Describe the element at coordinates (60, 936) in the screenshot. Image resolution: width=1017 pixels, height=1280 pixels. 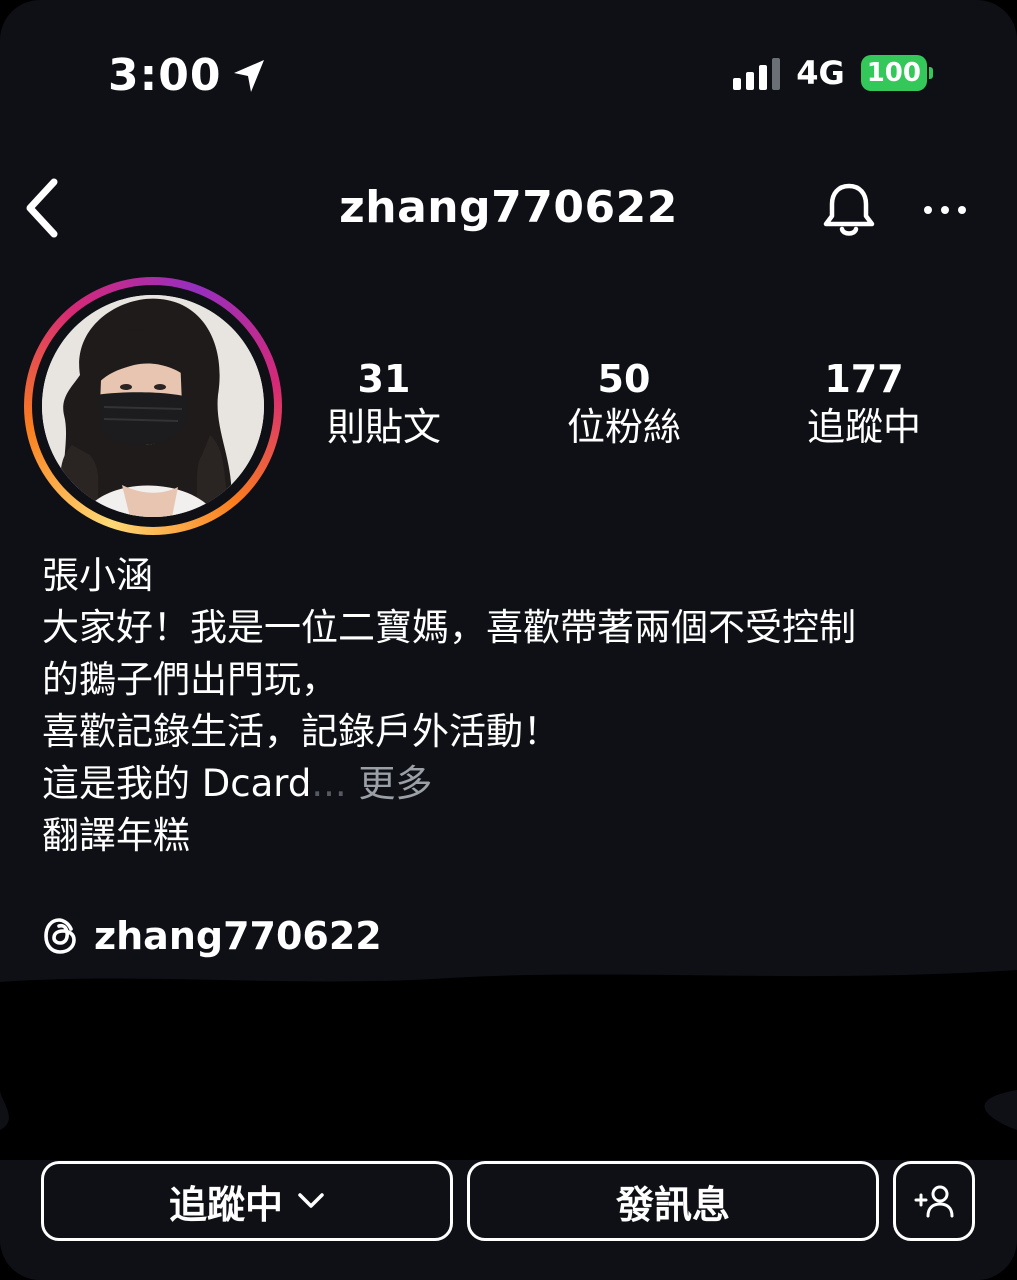
I see `threads-icon` at that location.